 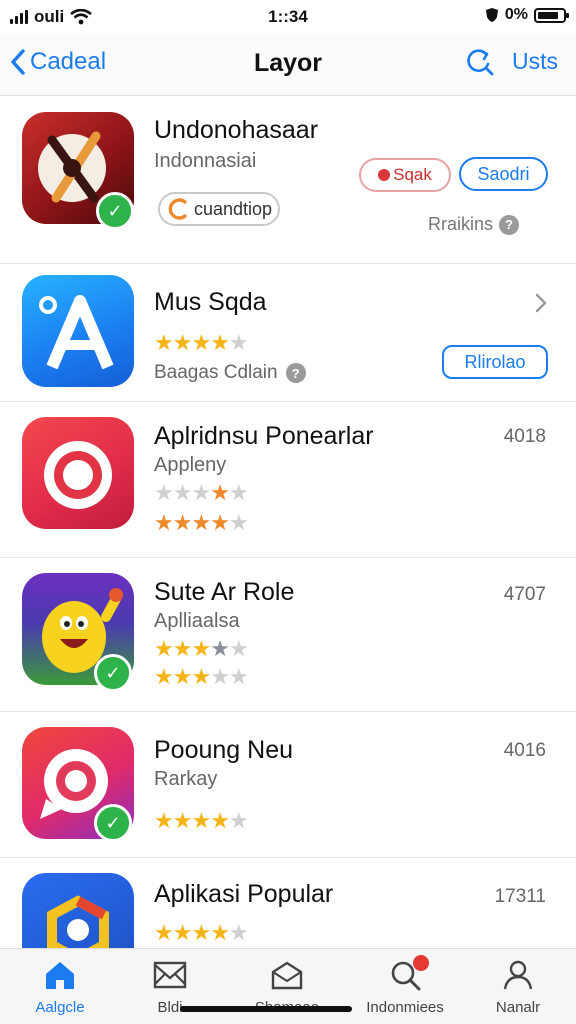 I want to click on app-name: Undonohasaar, so click(x=236, y=130).